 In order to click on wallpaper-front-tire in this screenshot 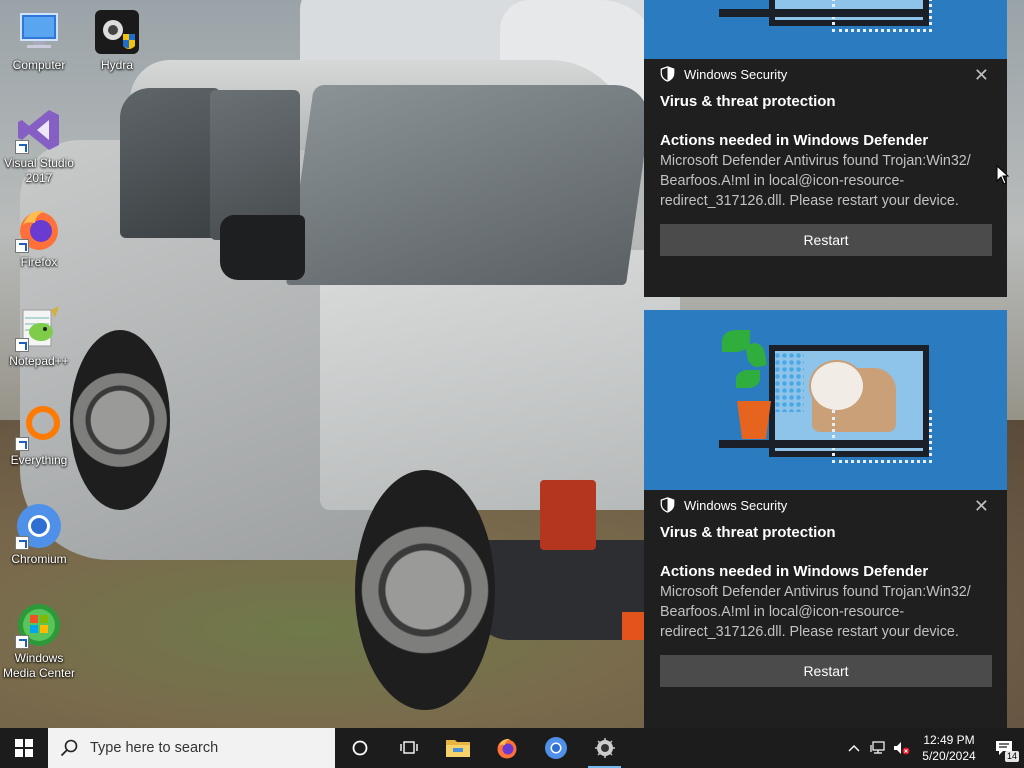, I will do `click(425, 590)`.